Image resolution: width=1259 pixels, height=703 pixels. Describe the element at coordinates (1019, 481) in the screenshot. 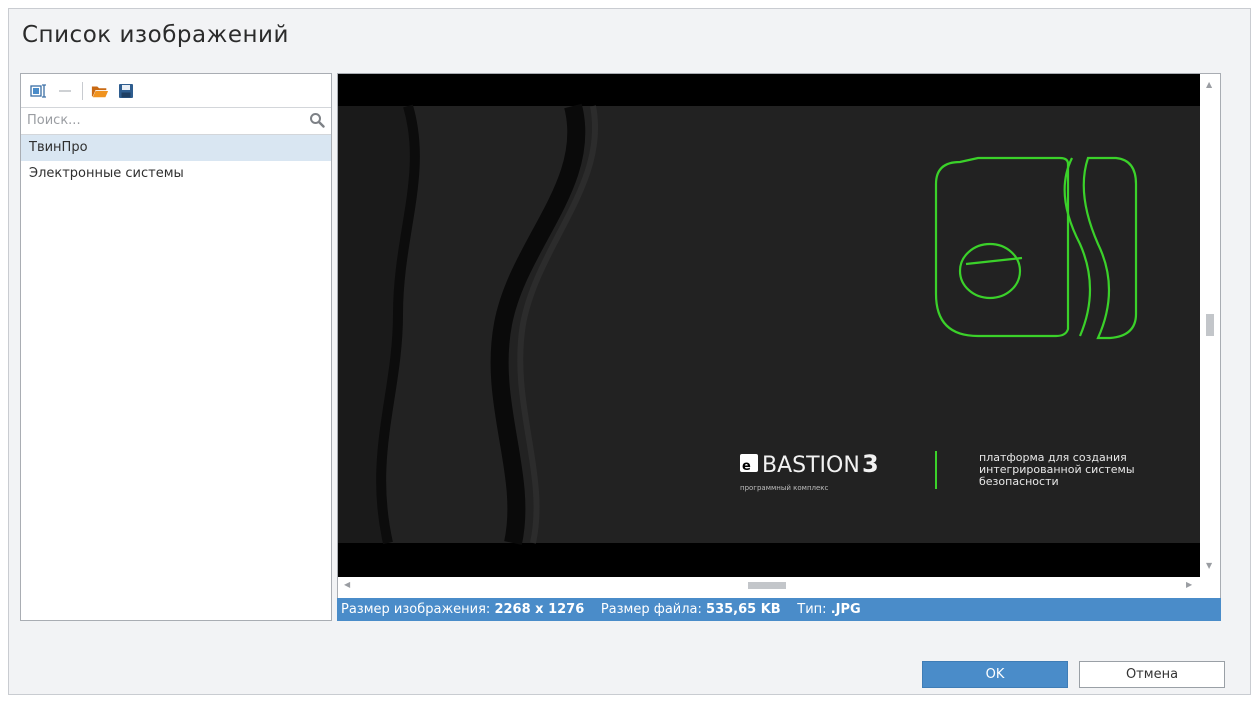

I see `tagline-line-3: безопасности` at that location.